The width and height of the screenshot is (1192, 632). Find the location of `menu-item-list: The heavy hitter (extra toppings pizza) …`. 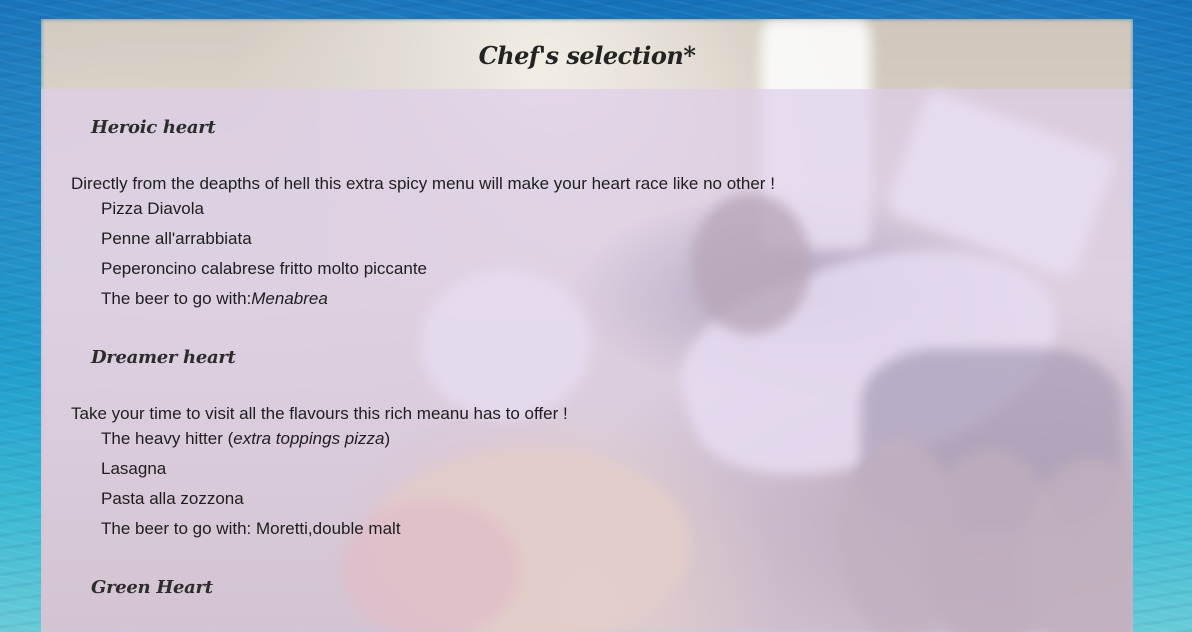

menu-item-list: The heavy hitter (extra toppings pizza) … is located at coordinates (251, 489).